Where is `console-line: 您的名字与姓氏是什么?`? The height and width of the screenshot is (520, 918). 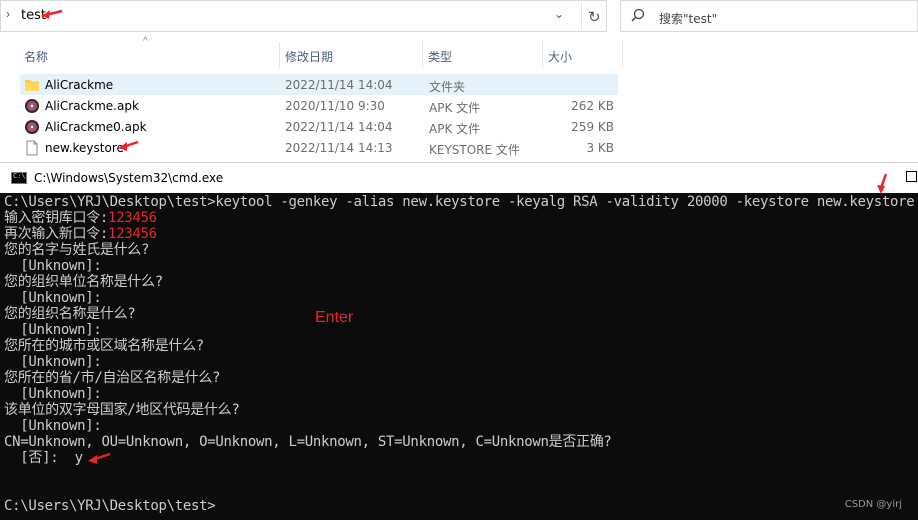
console-line: 您的名字与姓氏是什么? is located at coordinates (77, 250).